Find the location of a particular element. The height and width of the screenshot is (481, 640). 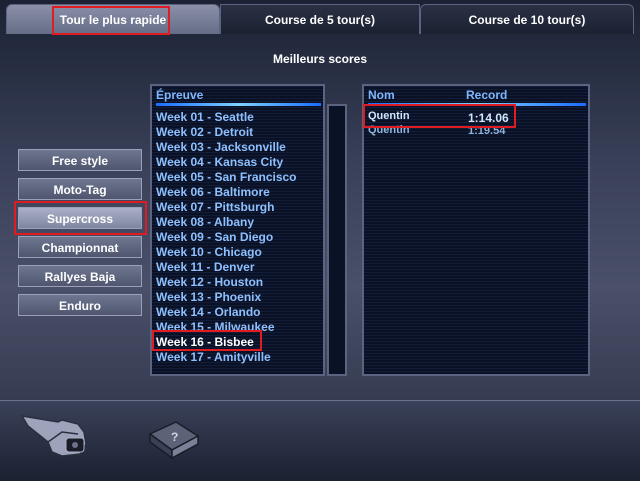

event-item: Week 03 - Jacksonville is located at coordinates (221, 147).